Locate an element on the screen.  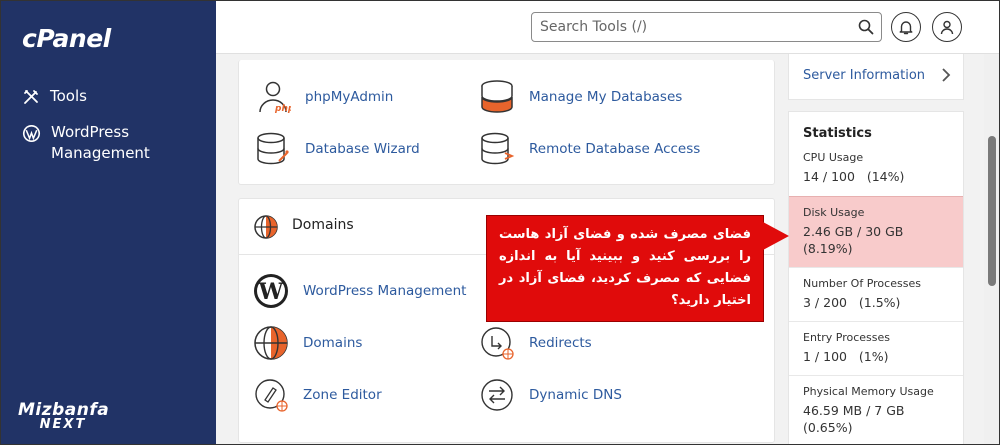
stat-number-of-processes: Number Of Processes 3 / 200 (1.5%) is located at coordinates (876, 294).